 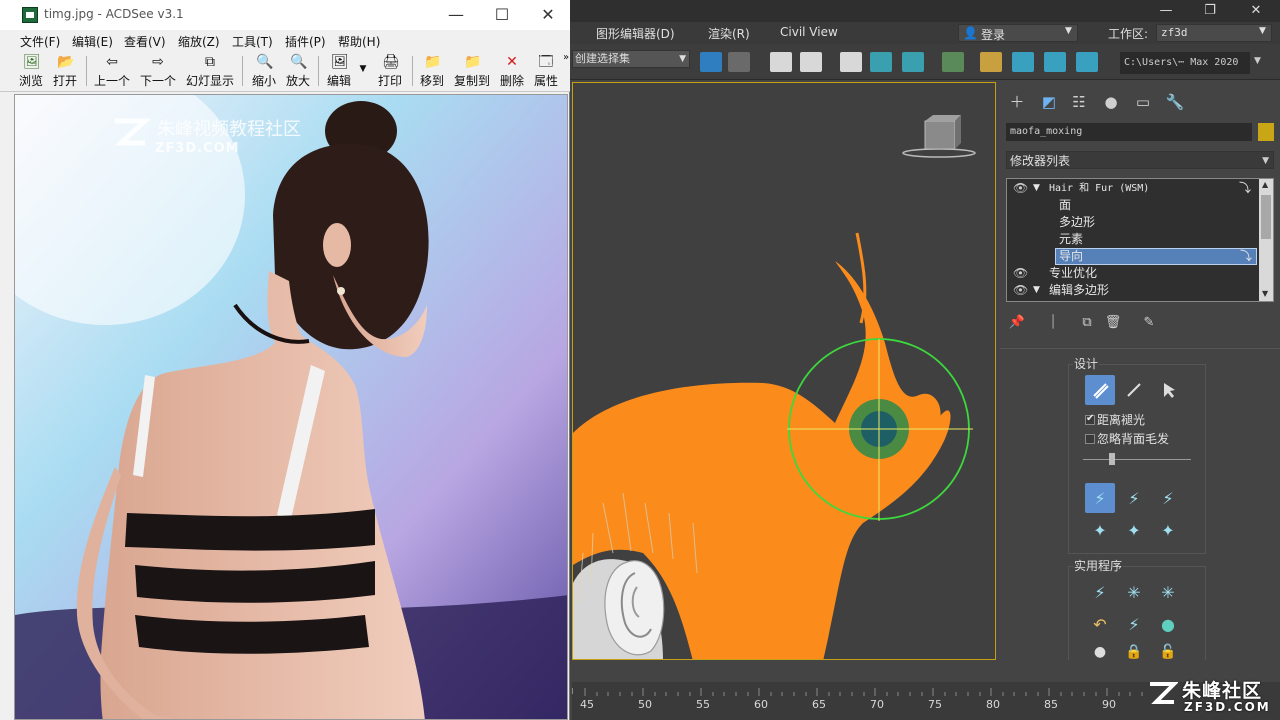 I want to click on modify-tab-icon: ◩, so click(x=1049, y=102).